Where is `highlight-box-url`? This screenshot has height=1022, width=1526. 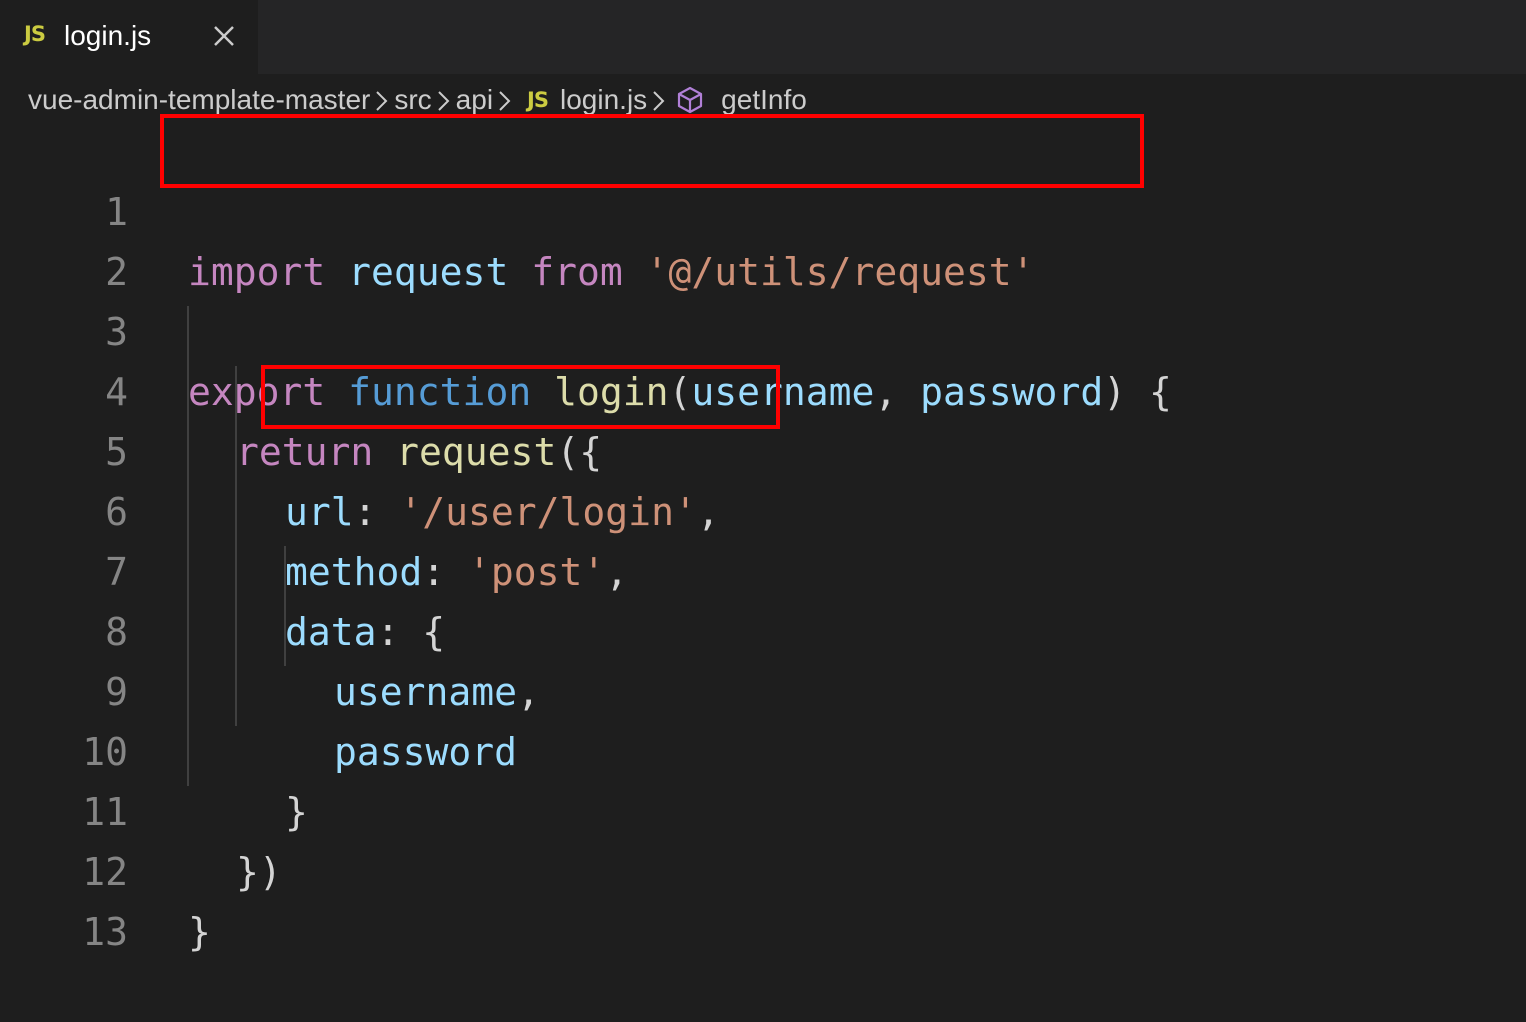
highlight-box-url is located at coordinates (520, 397).